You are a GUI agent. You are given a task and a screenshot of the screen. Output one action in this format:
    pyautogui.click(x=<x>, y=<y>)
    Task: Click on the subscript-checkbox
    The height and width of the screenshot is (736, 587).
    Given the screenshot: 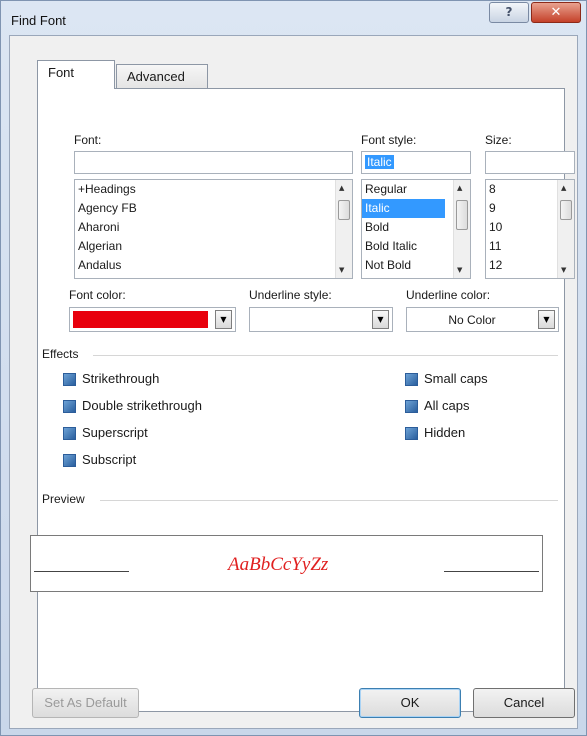 What is the action you would take?
    pyautogui.click(x=69, y=460)
    